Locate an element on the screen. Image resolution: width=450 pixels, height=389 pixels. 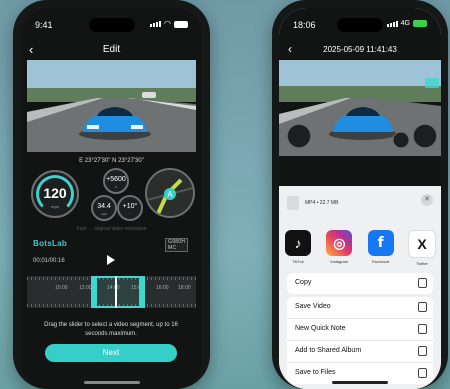
save-video-action: Save Video is located at coordinates (360, 308).